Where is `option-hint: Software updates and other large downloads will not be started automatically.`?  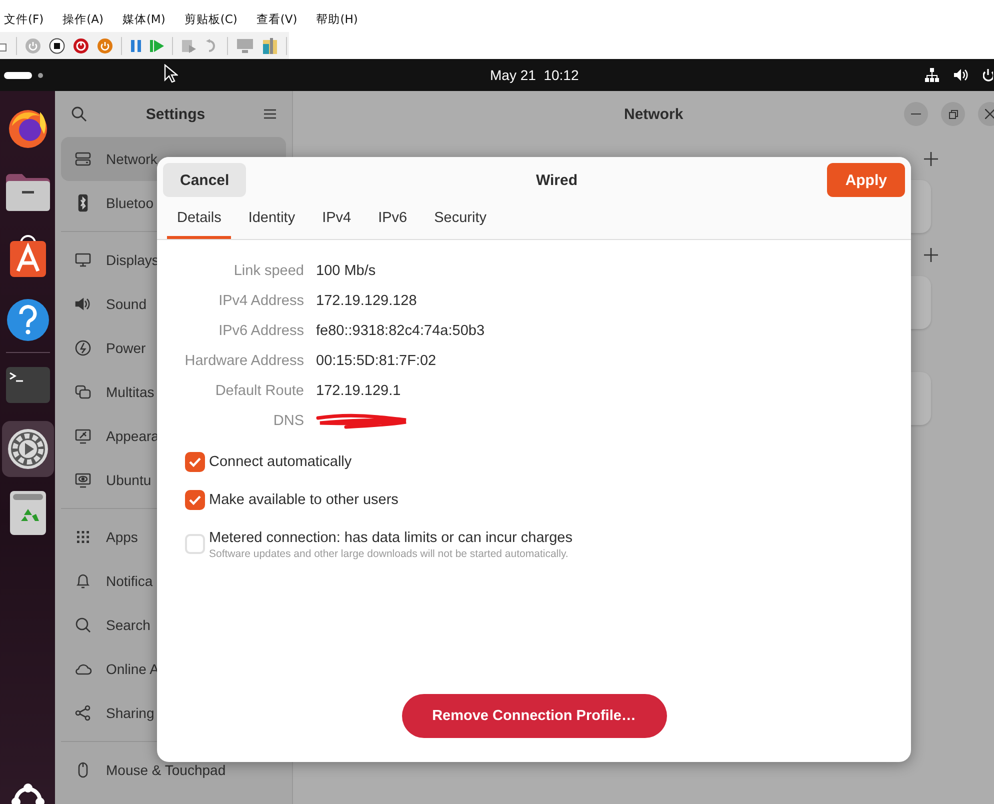
option-hint: Software updates and other large downloads will not be started automatically. is located at coordinates (389, 554).